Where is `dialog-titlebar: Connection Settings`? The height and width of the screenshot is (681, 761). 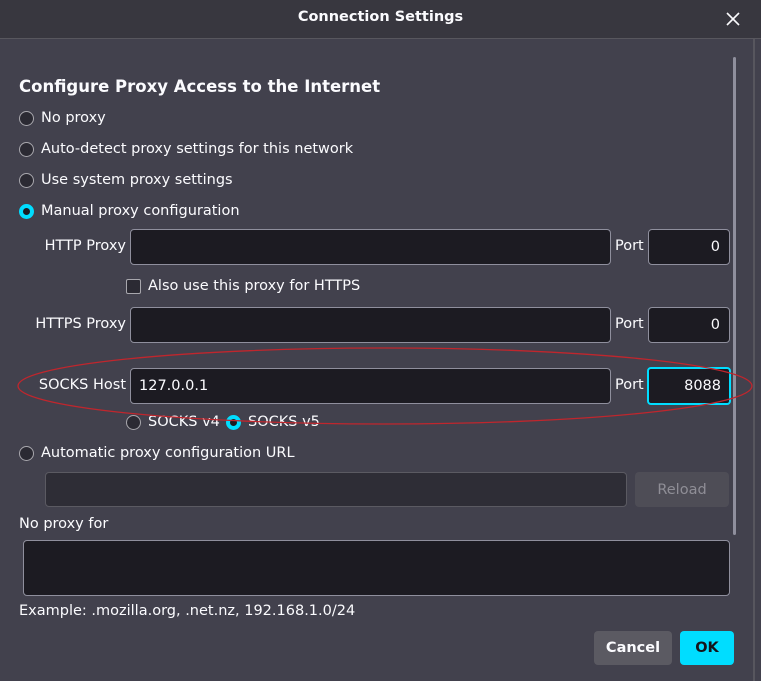
dialog-titlebar: Connection Settings is located at coordinates (380, 19).